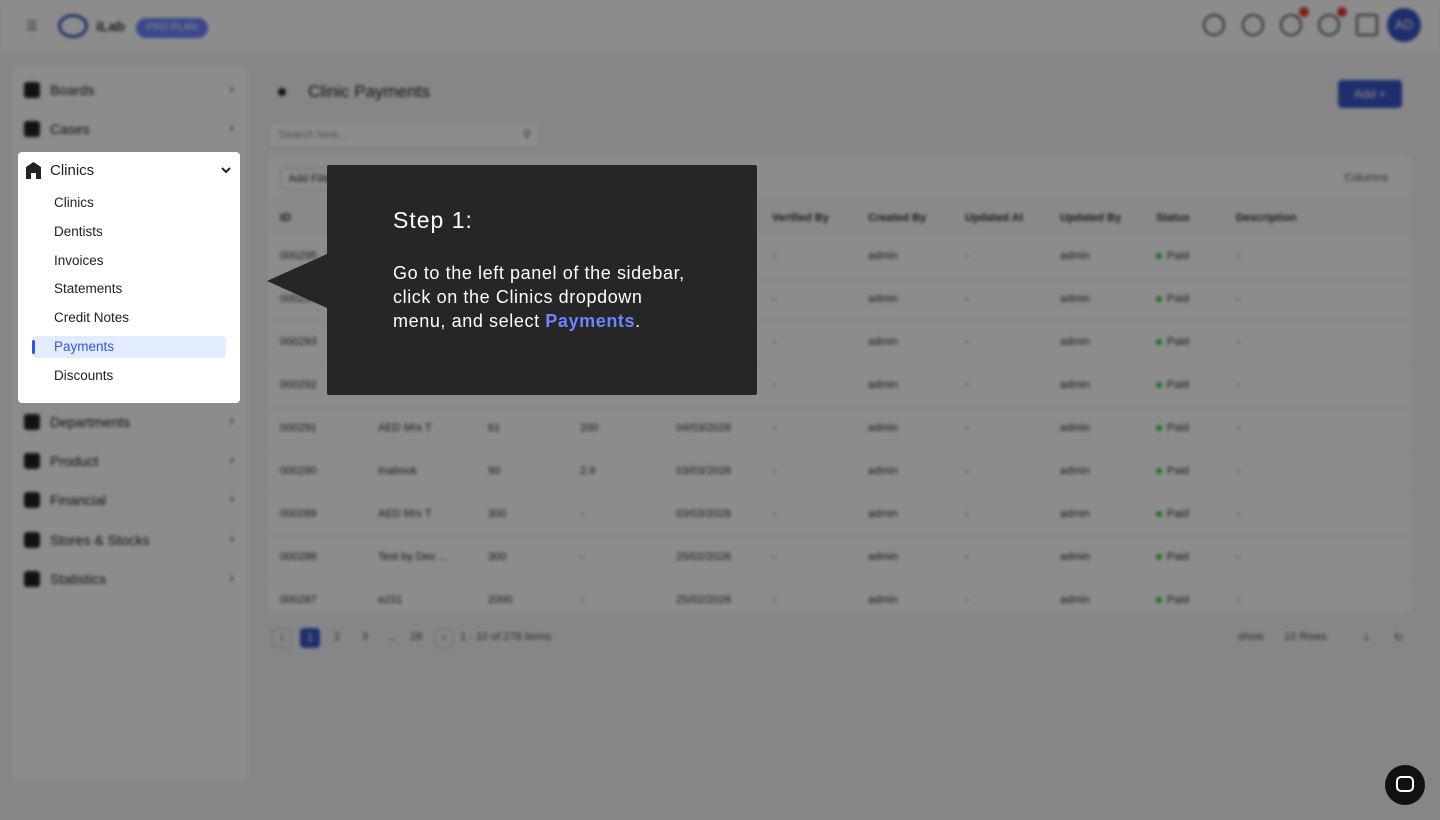 Image resolution: width=1440 pixels, height=820 pixels. What do you see at coordinates (129, 232) in the screenshot?
I see `menu-item-dentists: Dentists` at bounding box center [129, 232].